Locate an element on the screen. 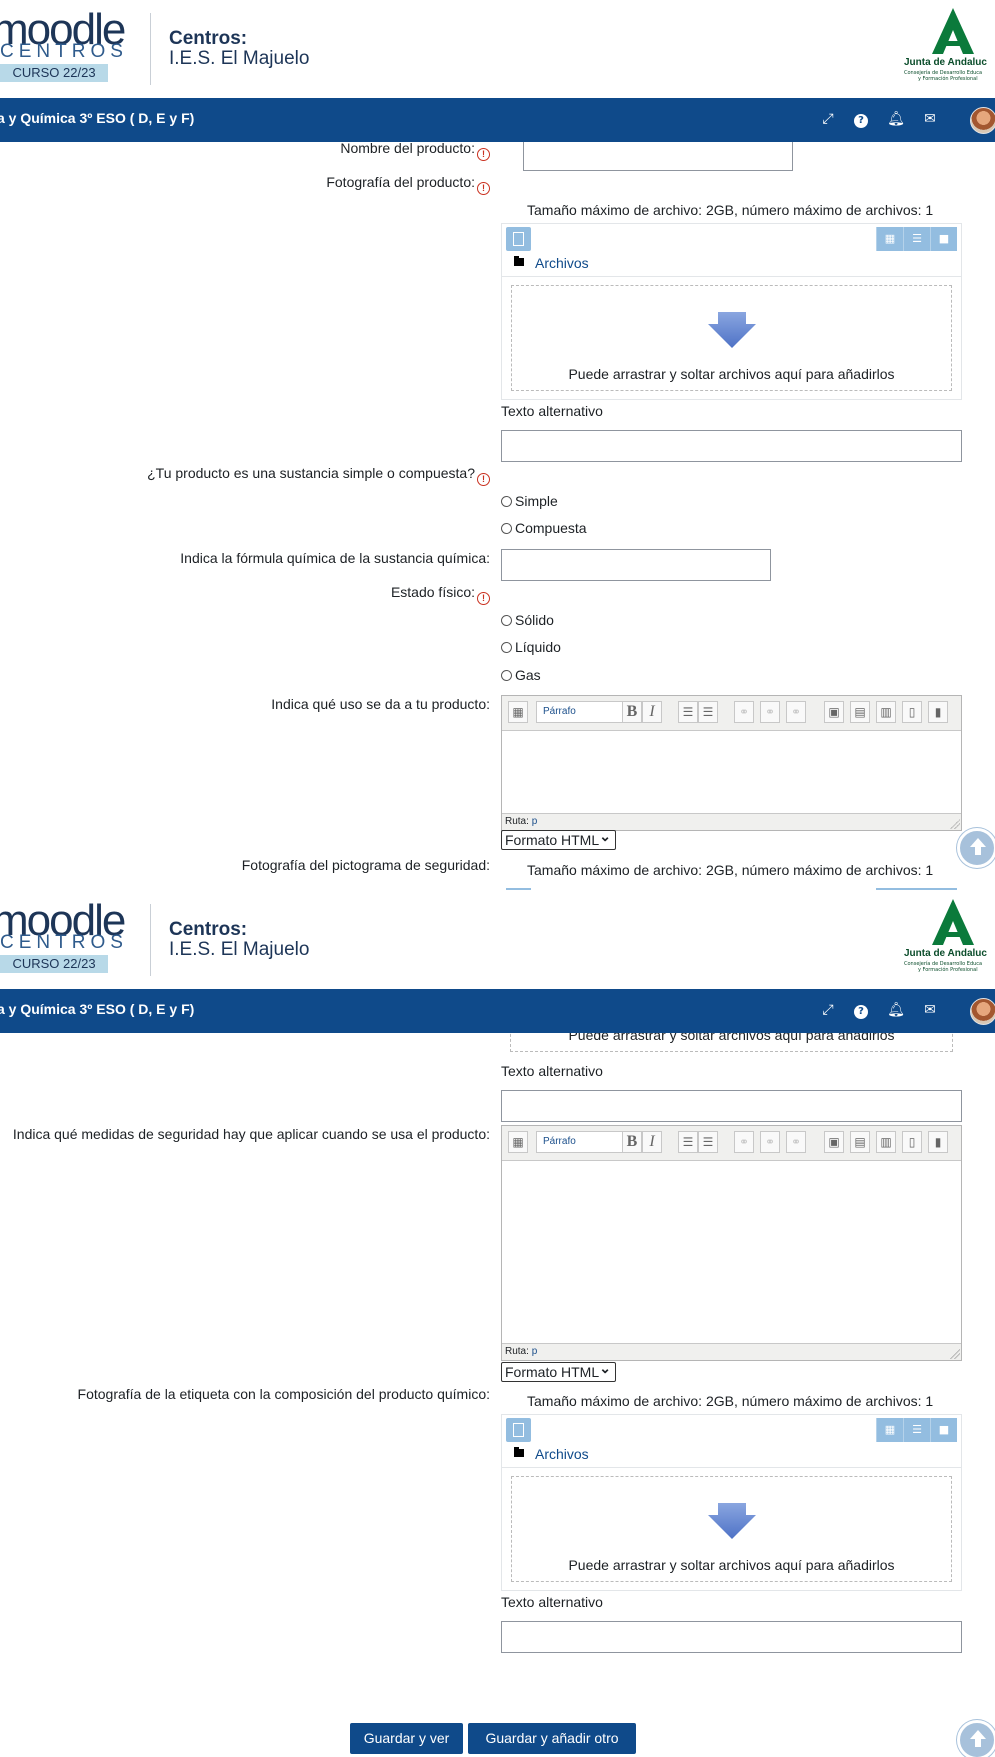 The width and height of the screenshot is (995, 1757). file-icon is located at coordinates (518, 239).